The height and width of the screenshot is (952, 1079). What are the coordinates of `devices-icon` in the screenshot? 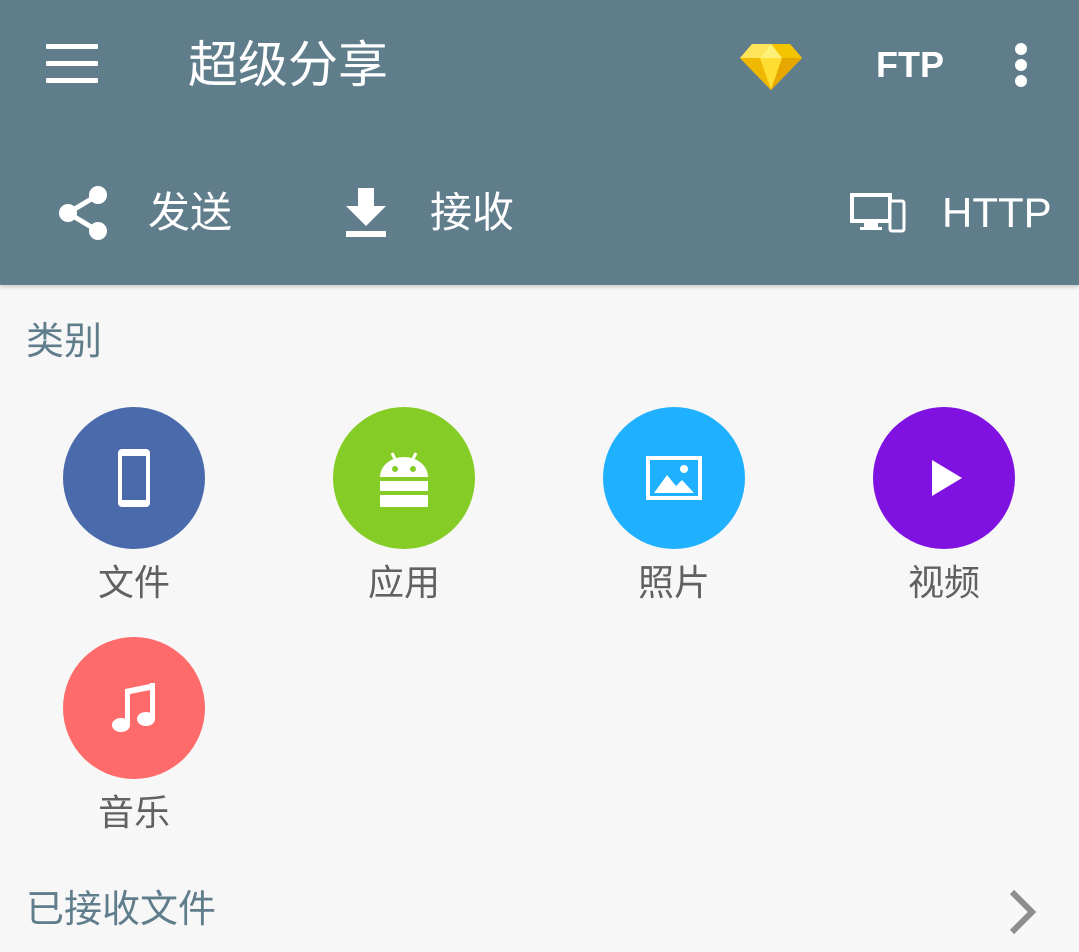 It's located at (878, 213).